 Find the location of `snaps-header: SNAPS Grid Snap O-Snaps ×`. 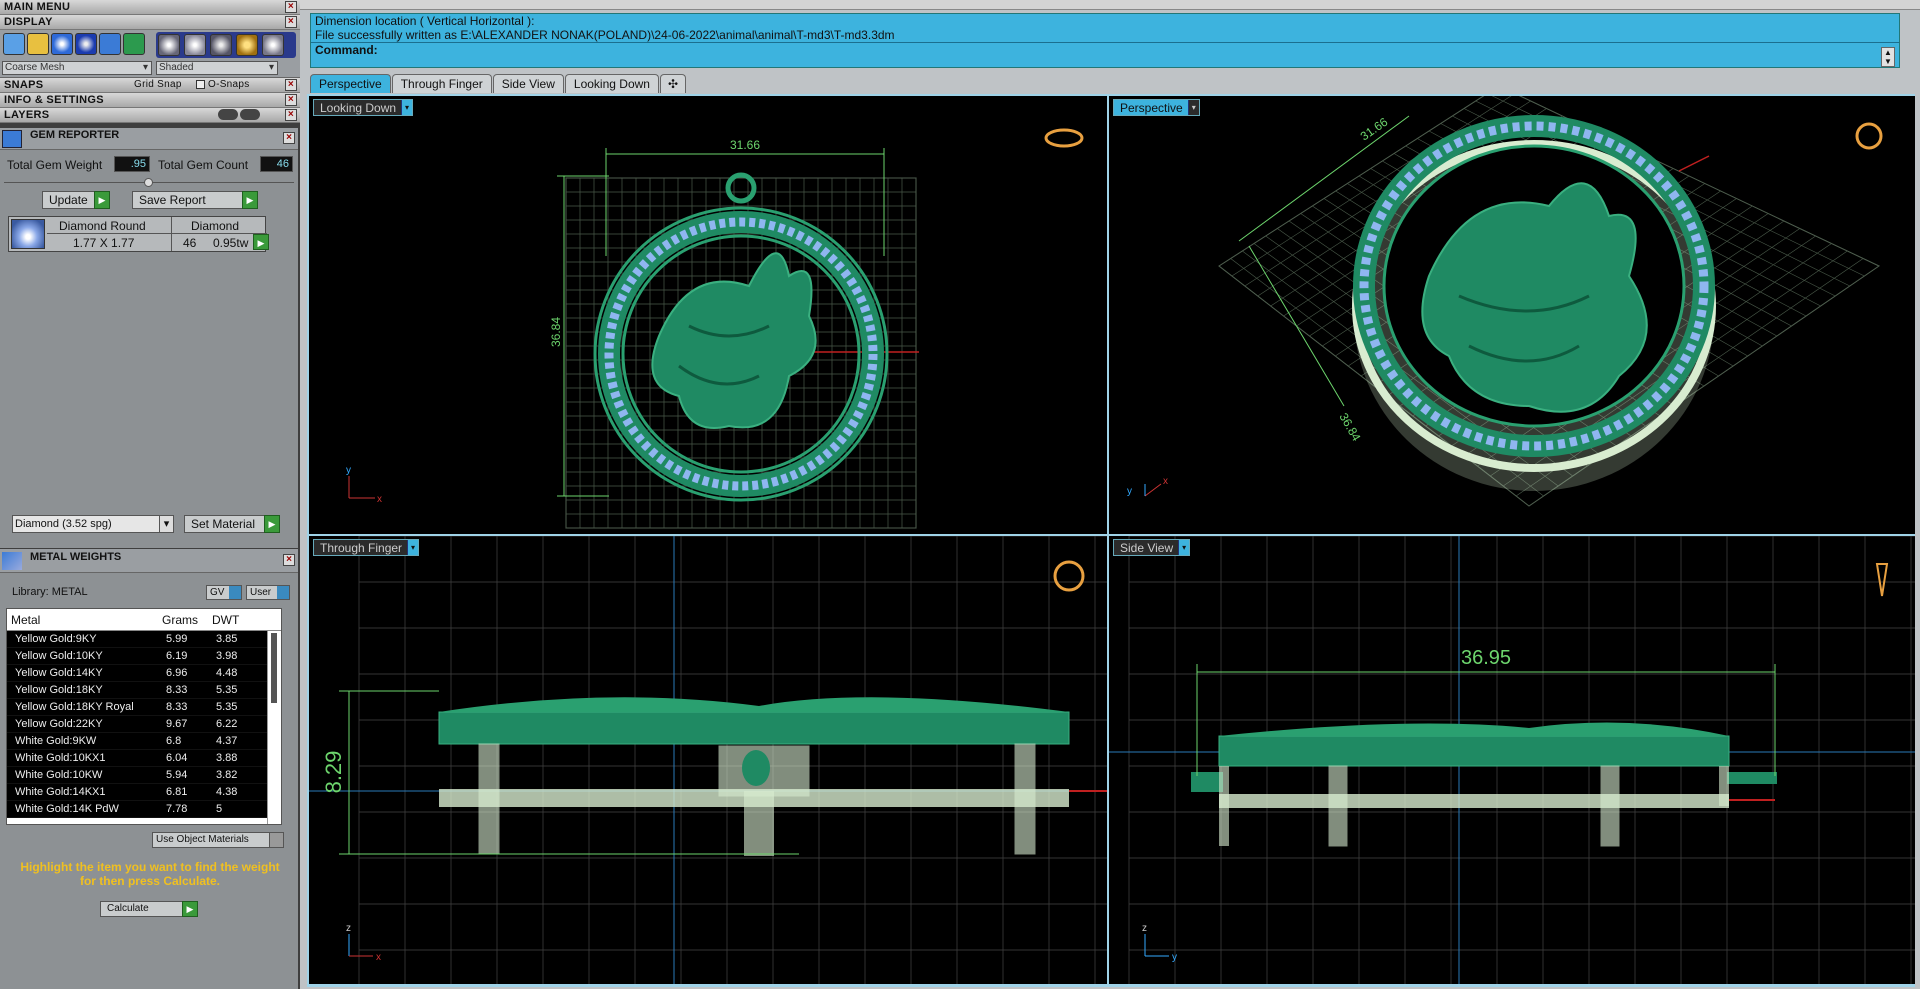

snaps-header: SNAPS Grid Snap O-Snaps × is located at coordinates (150, 85).